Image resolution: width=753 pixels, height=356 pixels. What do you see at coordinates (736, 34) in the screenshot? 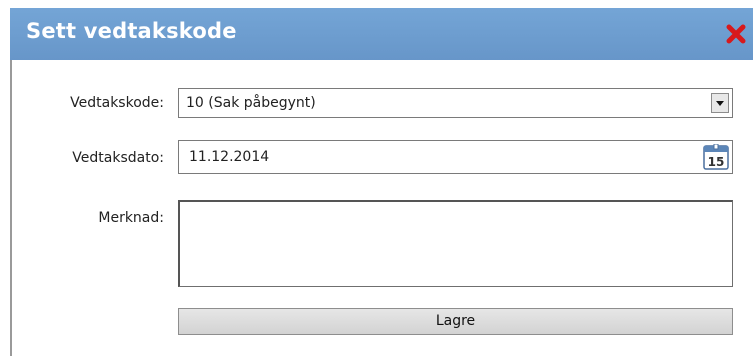
I see `close-icon` at bounding box center [736, 34].